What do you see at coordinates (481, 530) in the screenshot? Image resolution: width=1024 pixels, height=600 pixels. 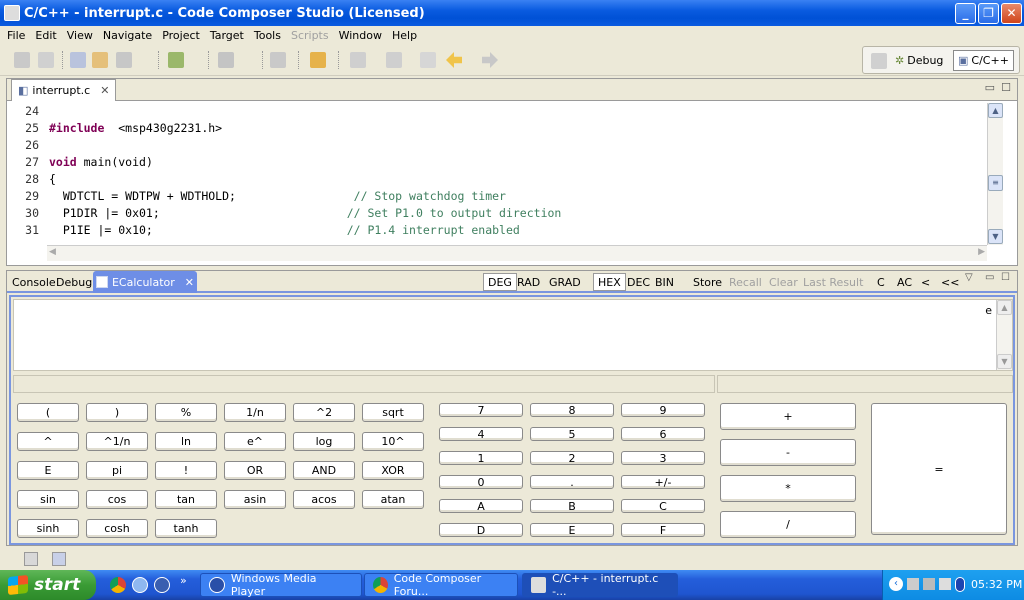 I see `key-d: D` at bounding box center [481, 530].